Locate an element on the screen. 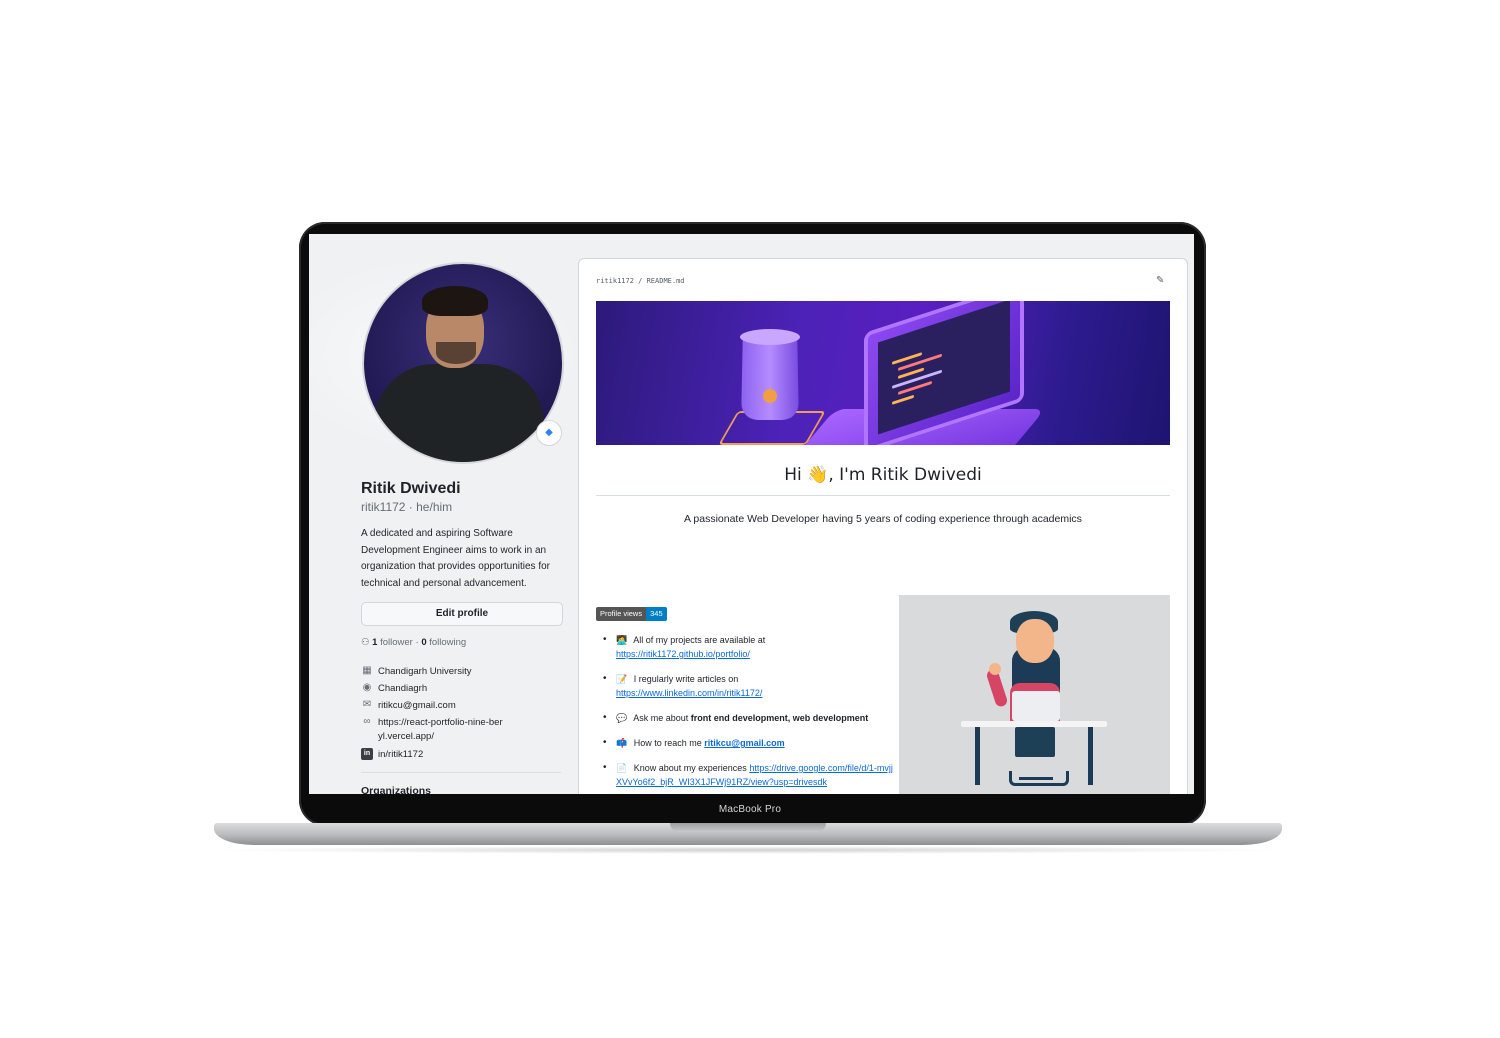 This screenshot has width=1500, height=1038. people-icon: ⚇ is located at coordinates (365, 642).